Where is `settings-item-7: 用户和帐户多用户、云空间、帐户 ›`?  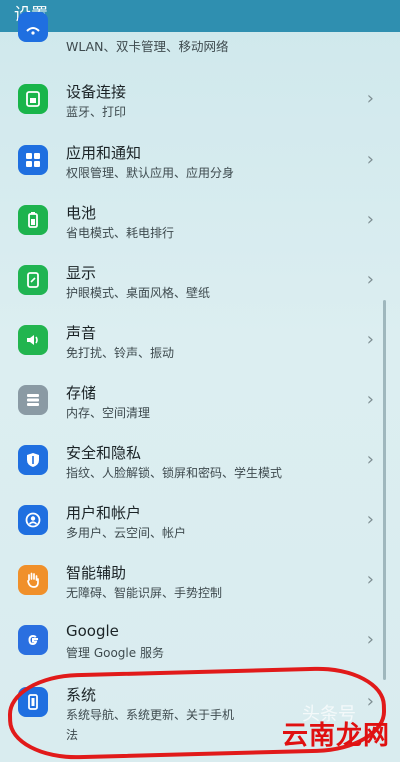
settings-item-7: 用户和帐户多用户、云空间、帐户 › is located at coordinates (200, 521).